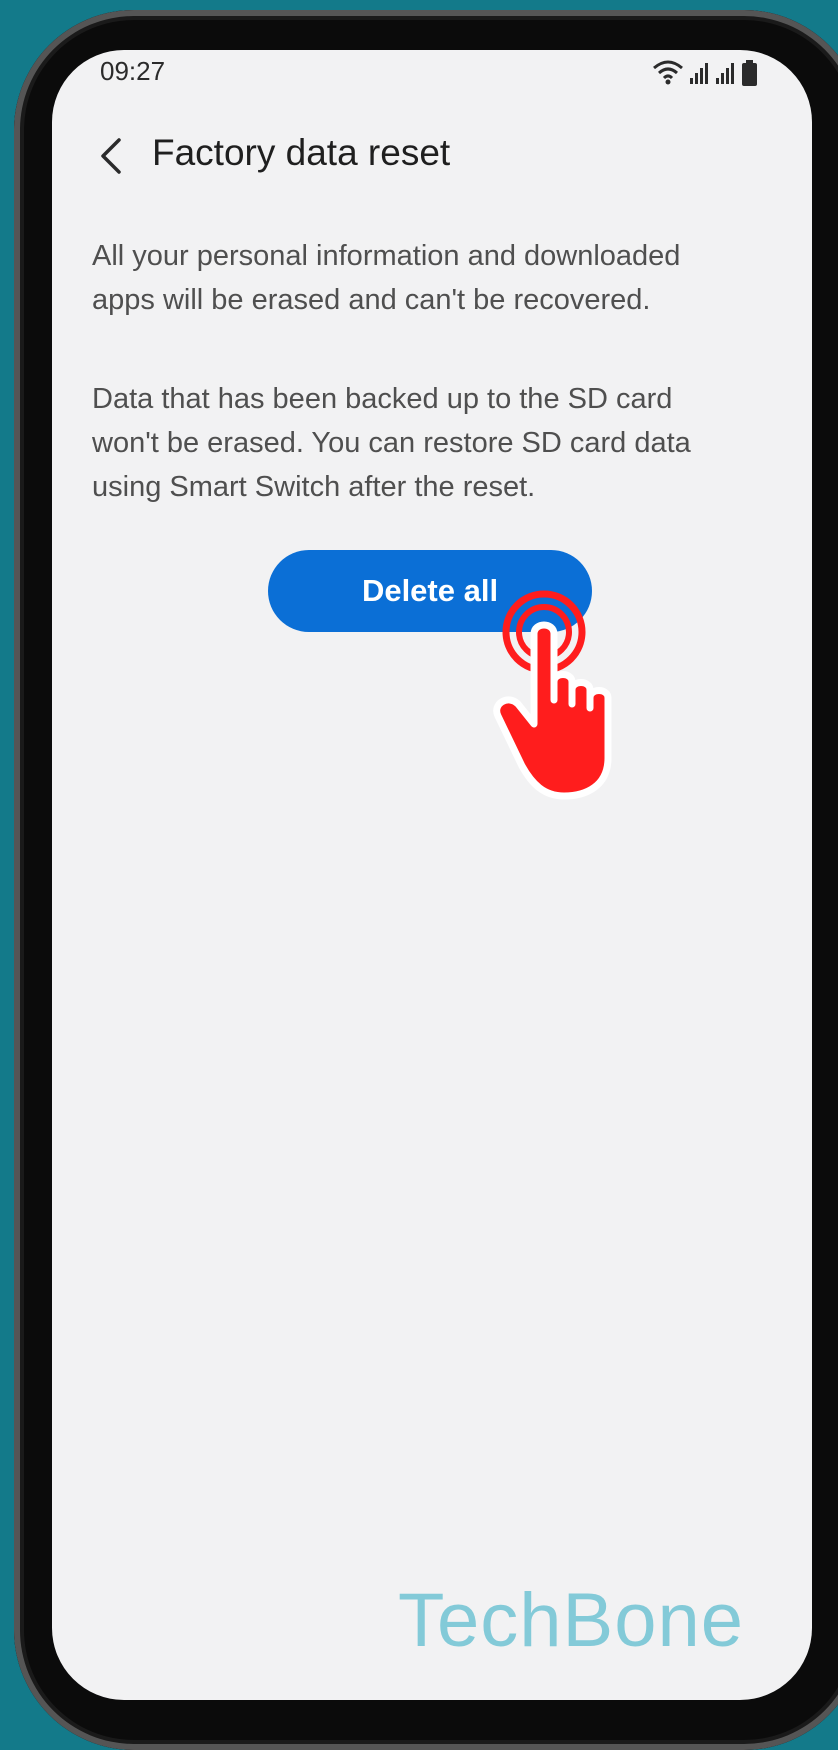  What do you see at coordinates (749, 73) in the screenshot?
I see `battery-icon` at bounding box center [749, 73].